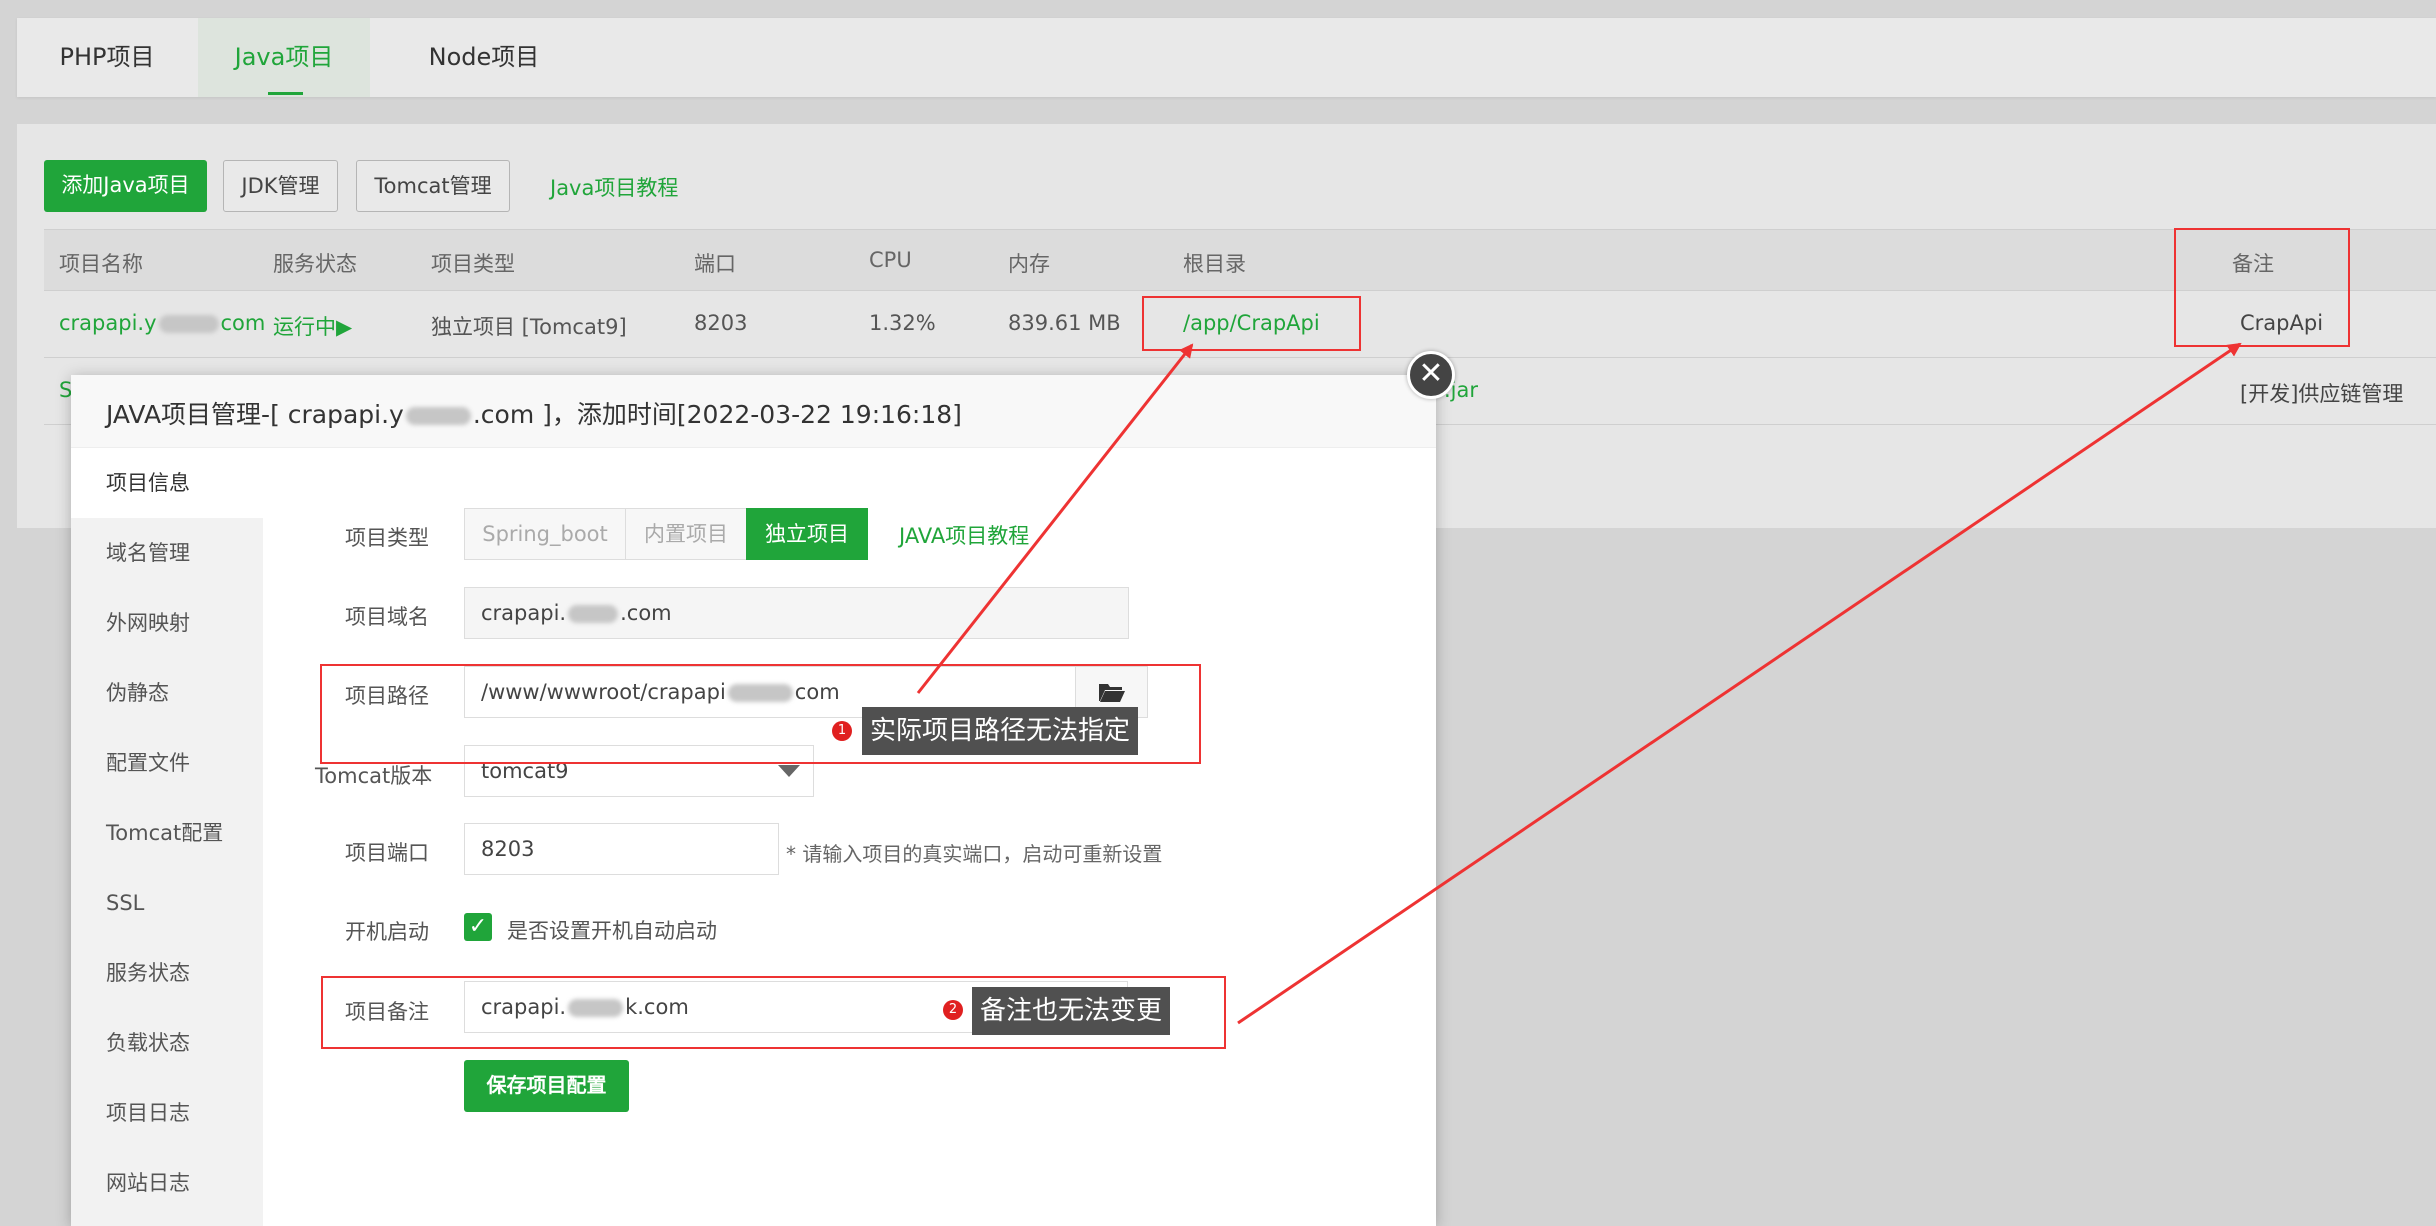 The image size is (2436, 1226). I want to click on annotation-note-path: 实际项目路径无法指定, so click(1000, 731).